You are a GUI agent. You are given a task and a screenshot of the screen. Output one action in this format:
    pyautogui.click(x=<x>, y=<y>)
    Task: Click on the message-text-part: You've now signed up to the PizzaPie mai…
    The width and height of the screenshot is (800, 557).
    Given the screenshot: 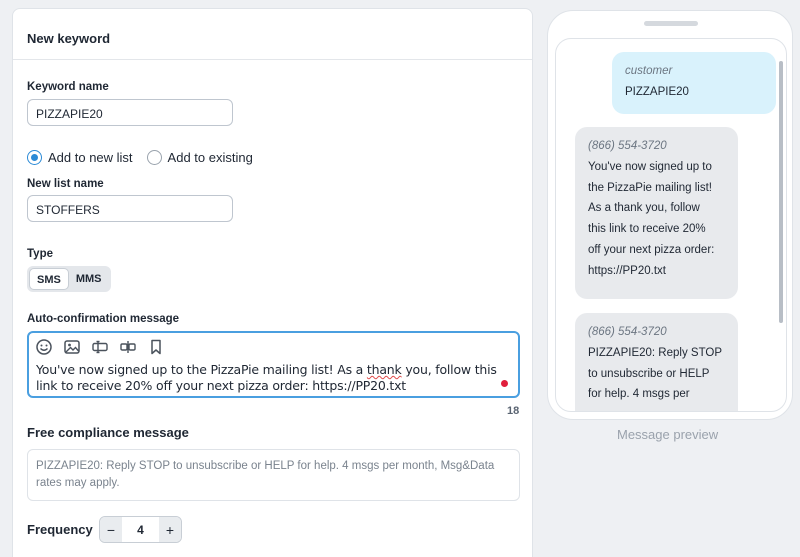 What is the action you would take?
    pyautogui.click(x=201, y=369)
    